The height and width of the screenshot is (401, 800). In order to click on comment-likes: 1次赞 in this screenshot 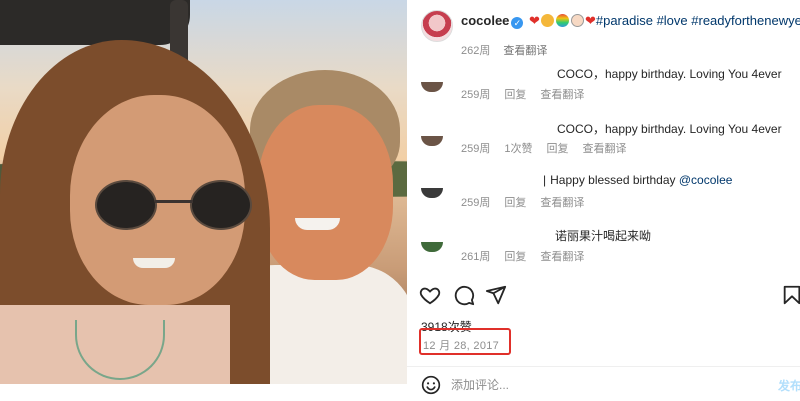, I will do `click(518, 149)`.